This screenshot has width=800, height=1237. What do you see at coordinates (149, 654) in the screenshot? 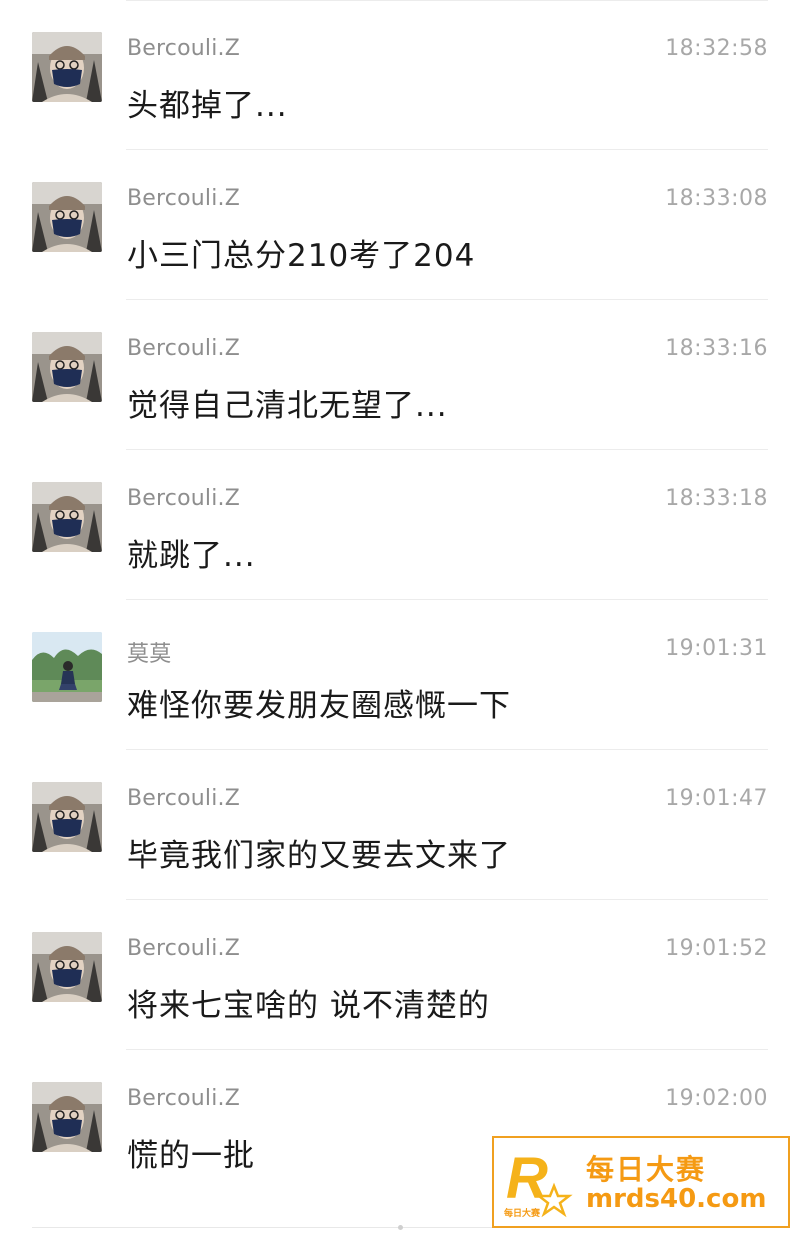
I see `sender-name: 莫莫` at bounding box center [149, 654].